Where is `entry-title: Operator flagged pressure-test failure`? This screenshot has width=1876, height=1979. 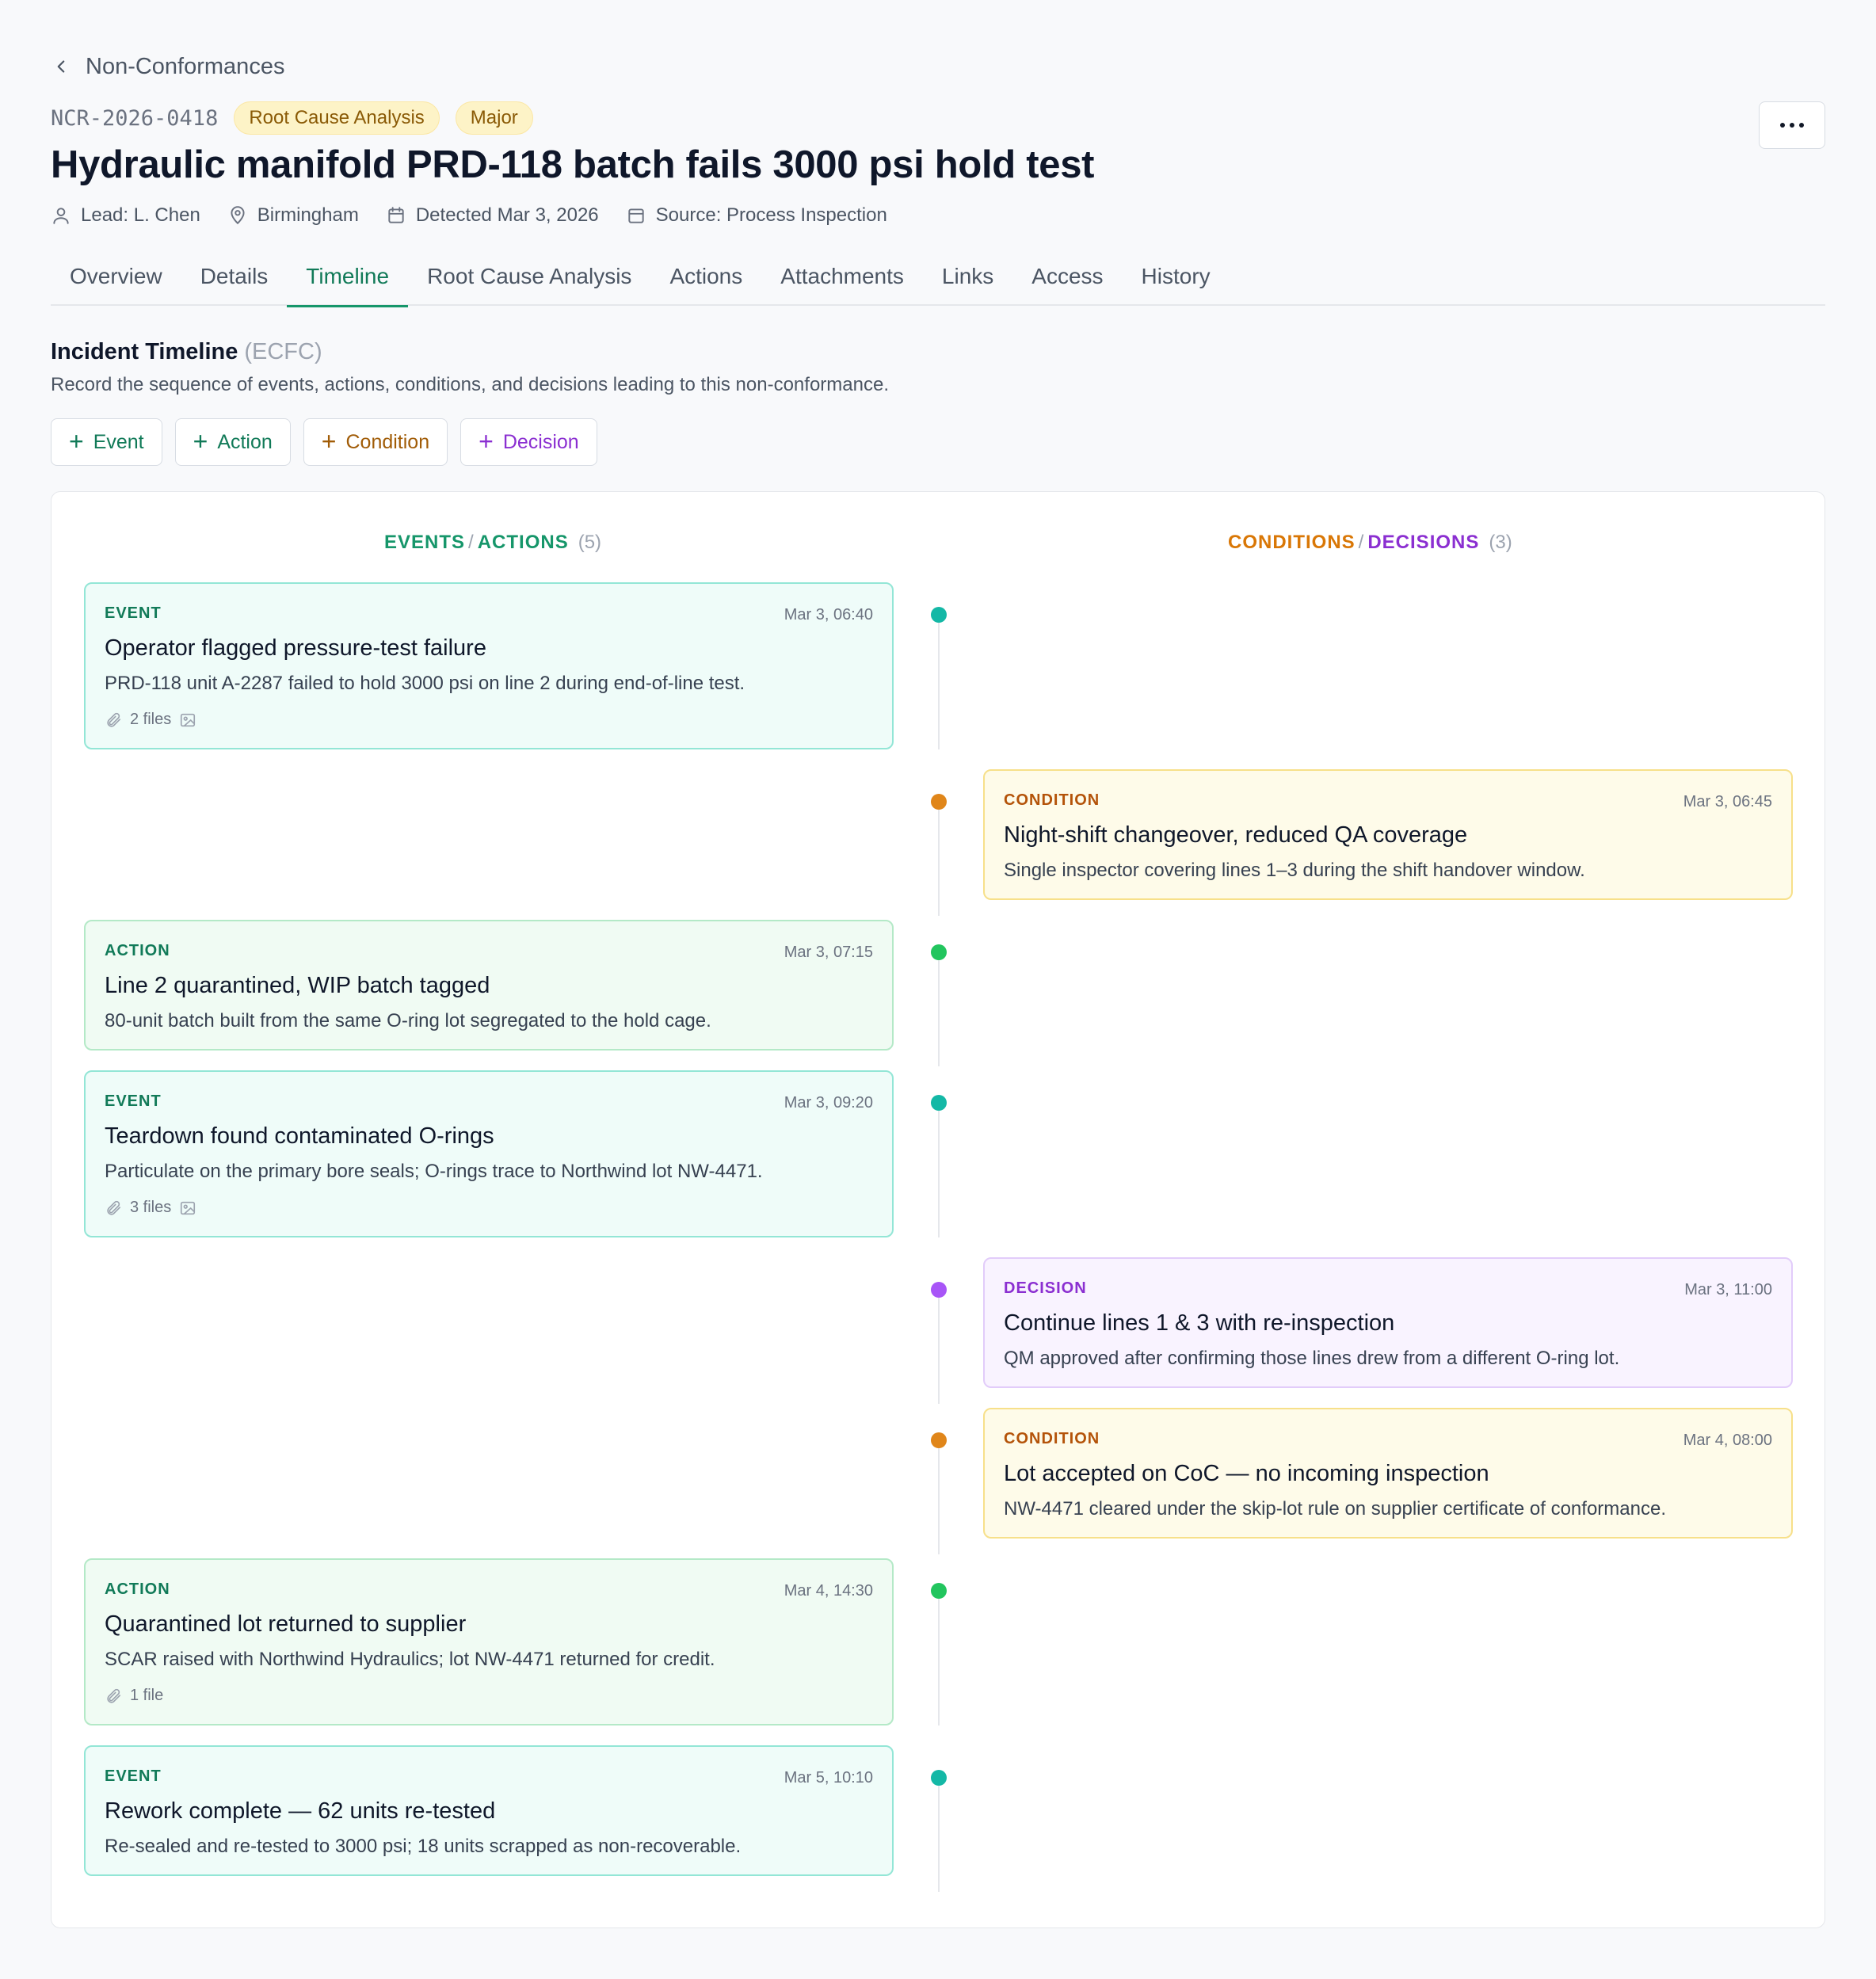 entry-title: Operator flagged pressure-test failure is located at coordinates (295, 648).